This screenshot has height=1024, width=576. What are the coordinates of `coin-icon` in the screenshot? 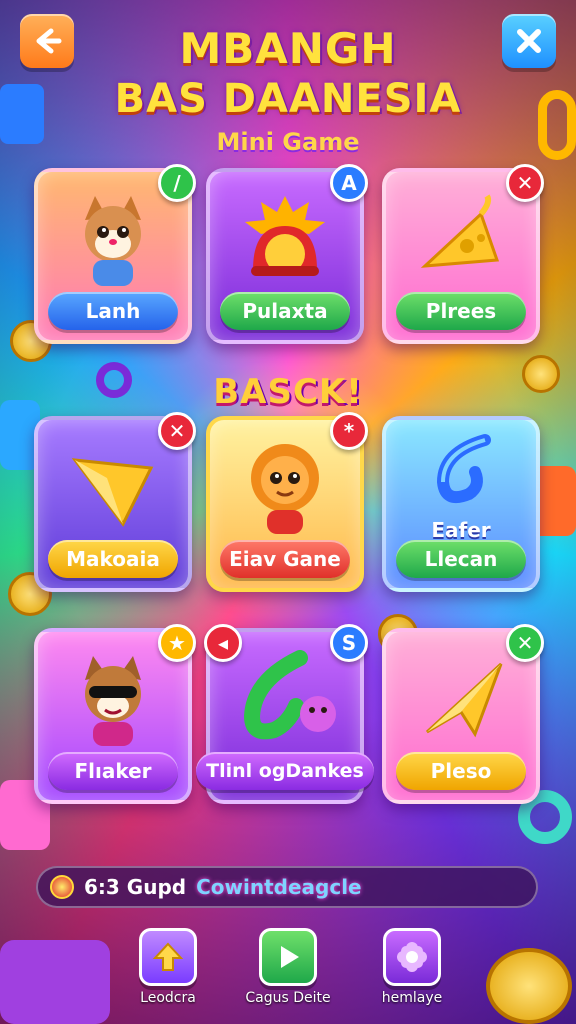 It's located at (62, 887).